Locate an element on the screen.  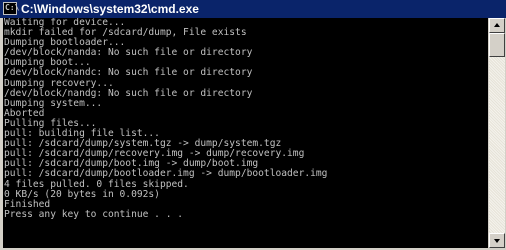
scroll-up-button is located at coordinates (497, 25).